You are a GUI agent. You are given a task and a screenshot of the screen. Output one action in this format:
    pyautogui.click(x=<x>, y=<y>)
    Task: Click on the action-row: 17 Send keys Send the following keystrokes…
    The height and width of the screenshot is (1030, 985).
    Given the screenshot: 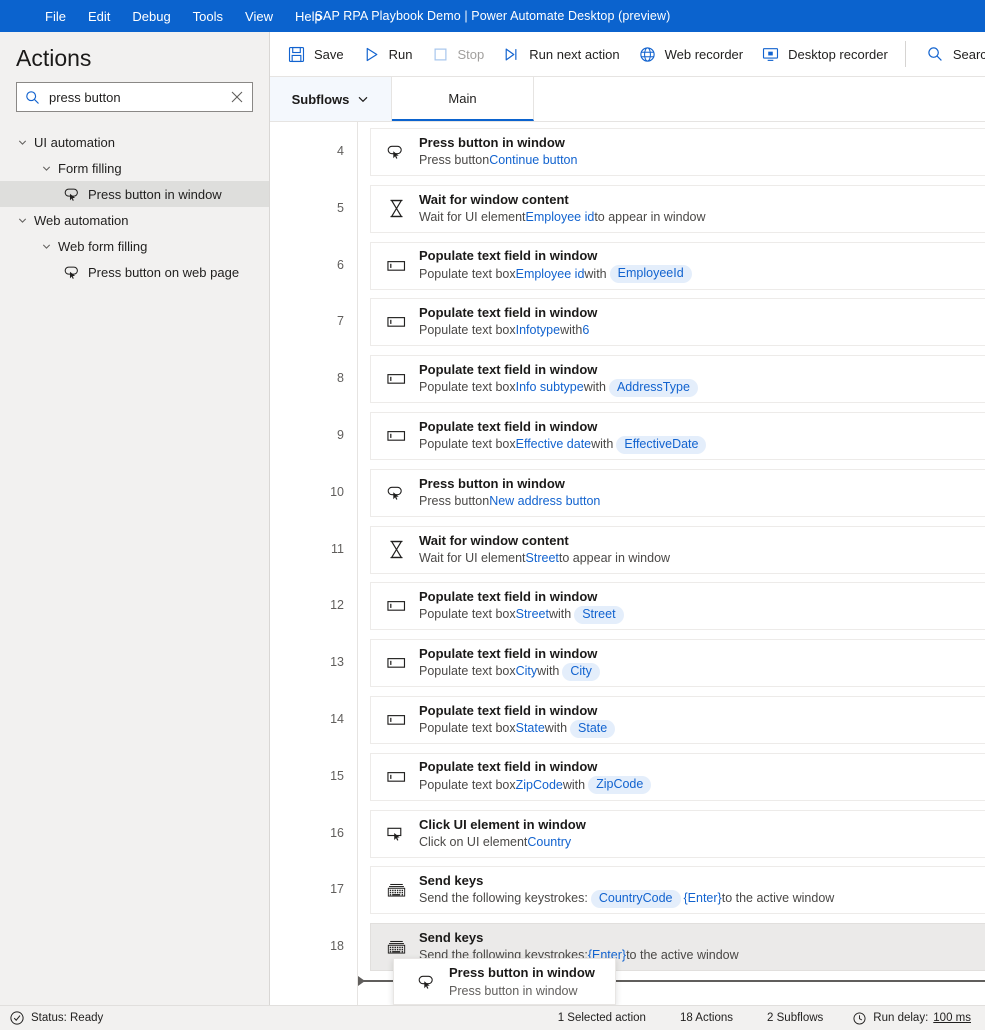 What is the action you would take?
    pyautogui.click(x=657, y=890)
    